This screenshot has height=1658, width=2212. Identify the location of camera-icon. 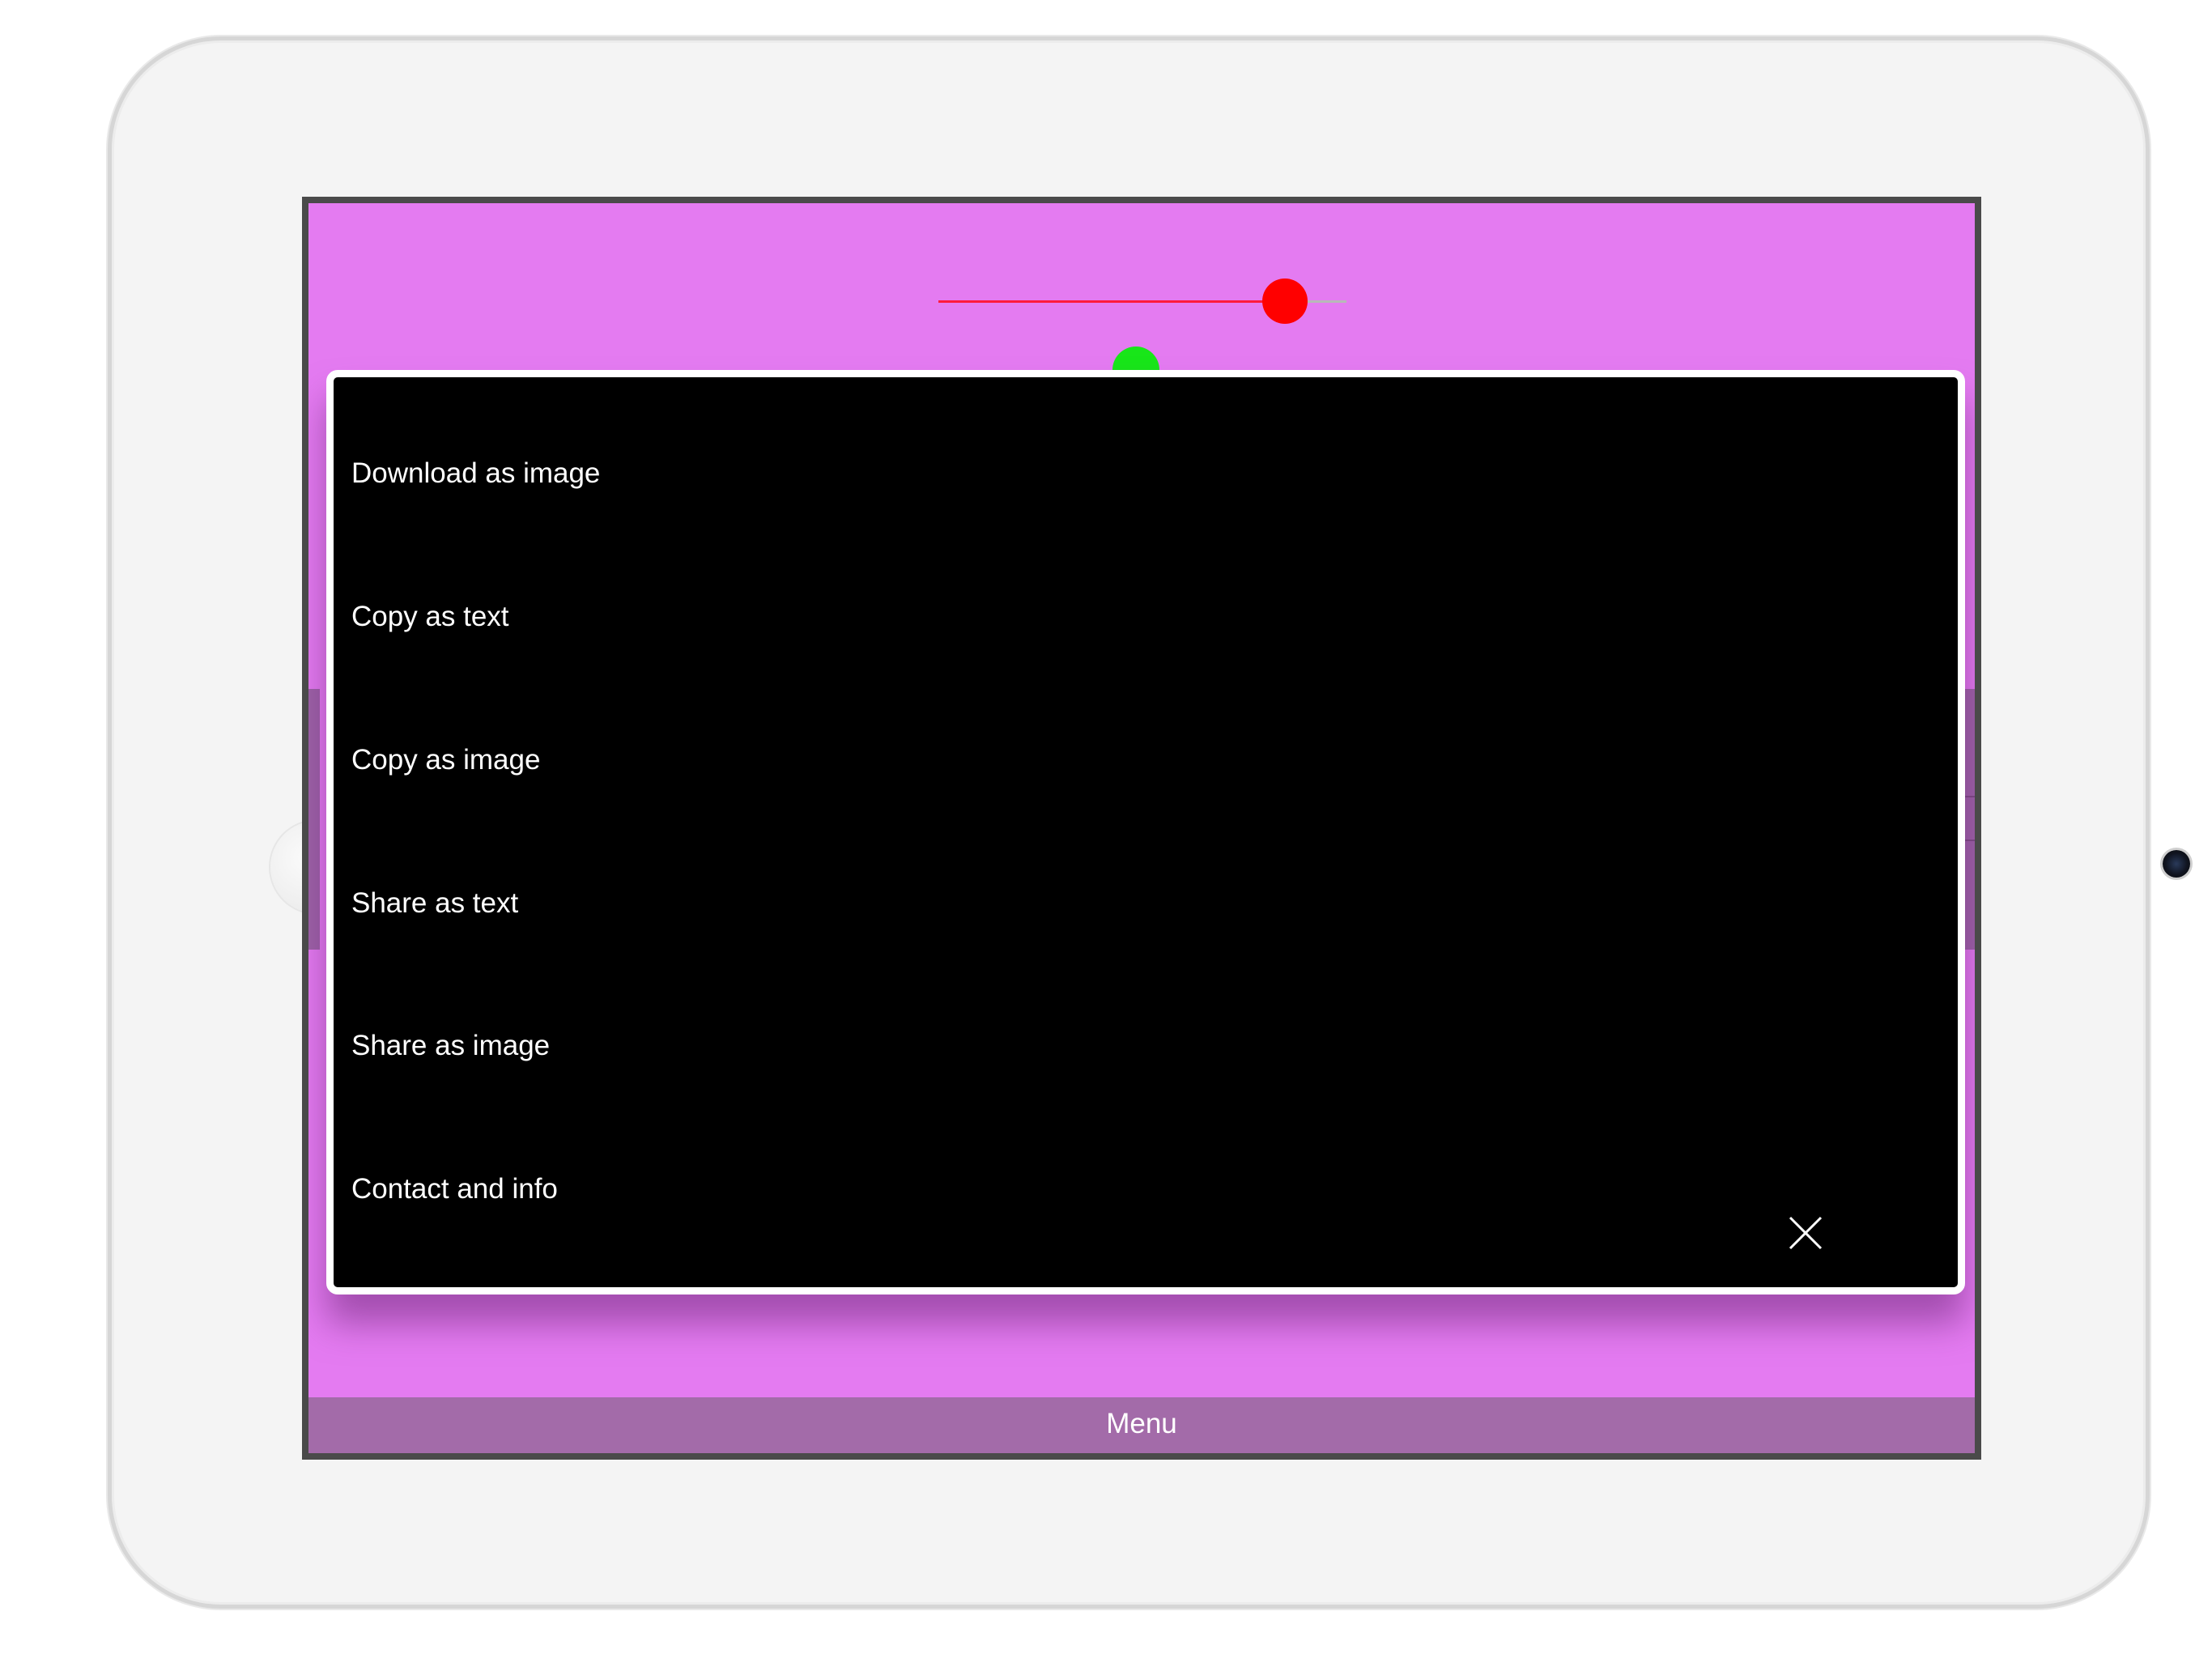
(2177, 864).